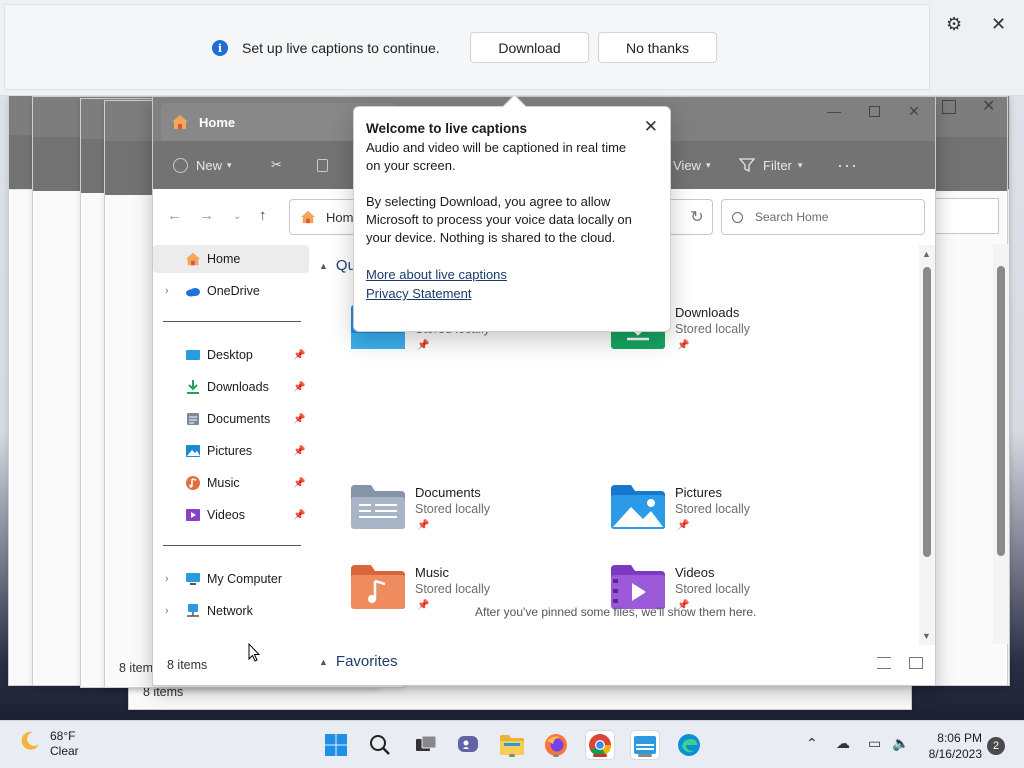  I want to click on sidebar-item-documents: Documents 📌, so click(231, 419).